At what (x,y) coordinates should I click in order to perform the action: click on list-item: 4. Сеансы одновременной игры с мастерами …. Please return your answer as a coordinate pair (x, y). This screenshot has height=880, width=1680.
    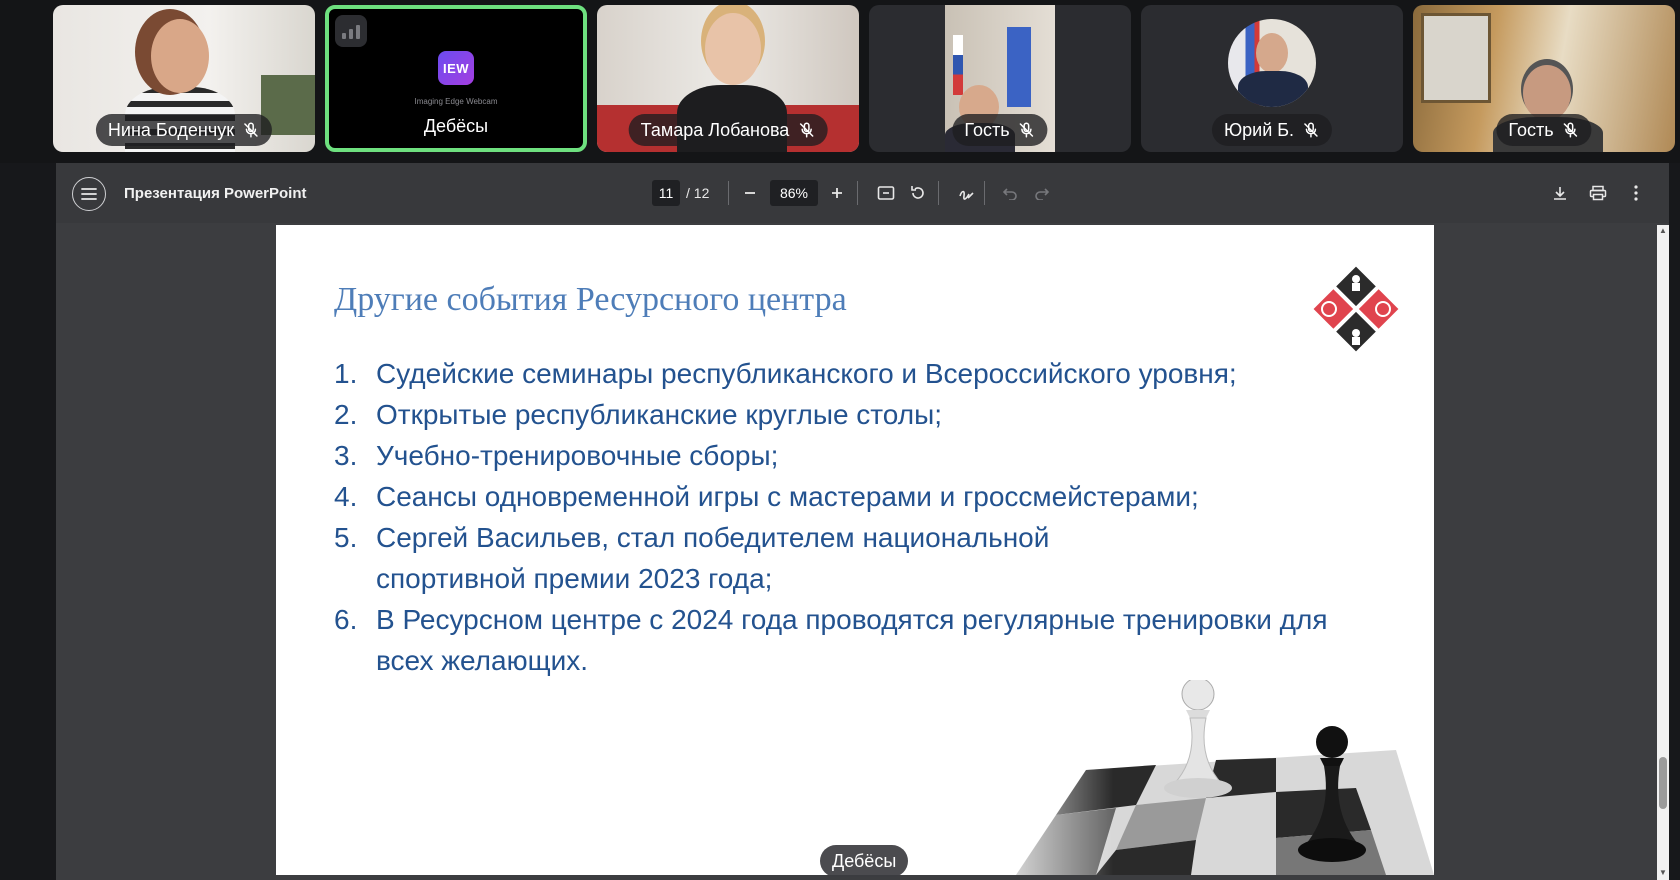
    Looking at the image, I should click on (766, 496).